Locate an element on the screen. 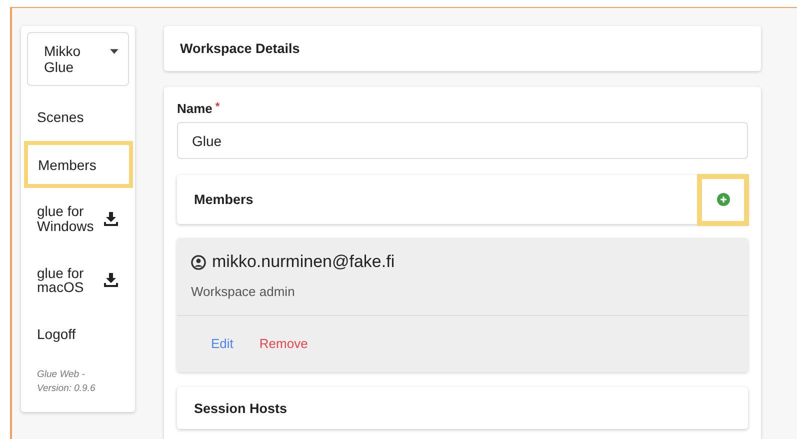  add-icon is located at coordinates (723, 199).